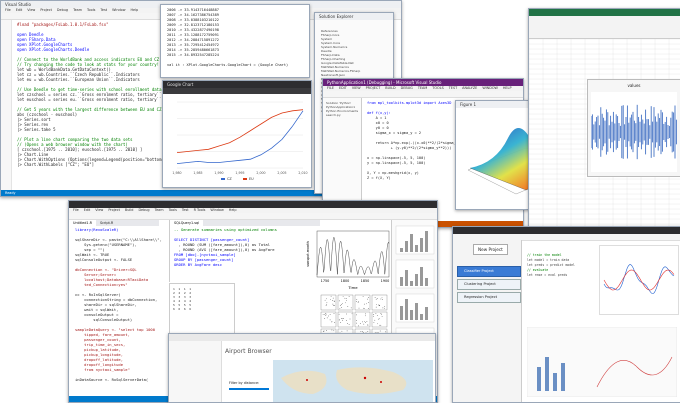  What do you see at coordinates (200, 210) in the screenshot?
I see `menu-item-9: R Tools` at bounding box center [200, 210].